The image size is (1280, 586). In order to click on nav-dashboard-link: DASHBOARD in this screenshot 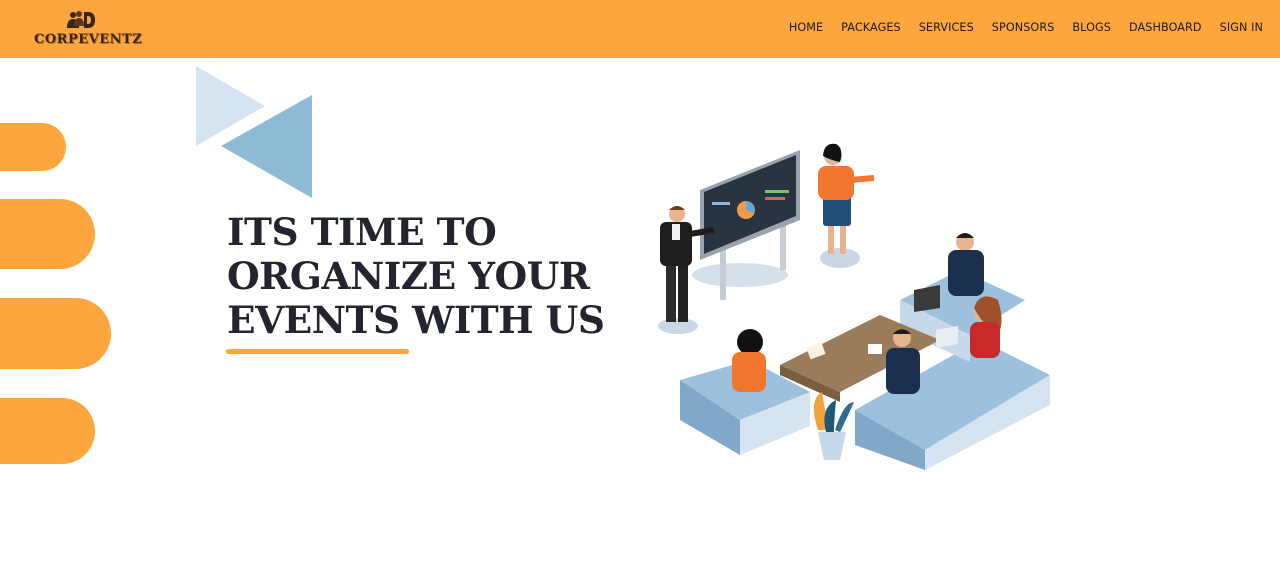, I will do `click(1165, 27)`.